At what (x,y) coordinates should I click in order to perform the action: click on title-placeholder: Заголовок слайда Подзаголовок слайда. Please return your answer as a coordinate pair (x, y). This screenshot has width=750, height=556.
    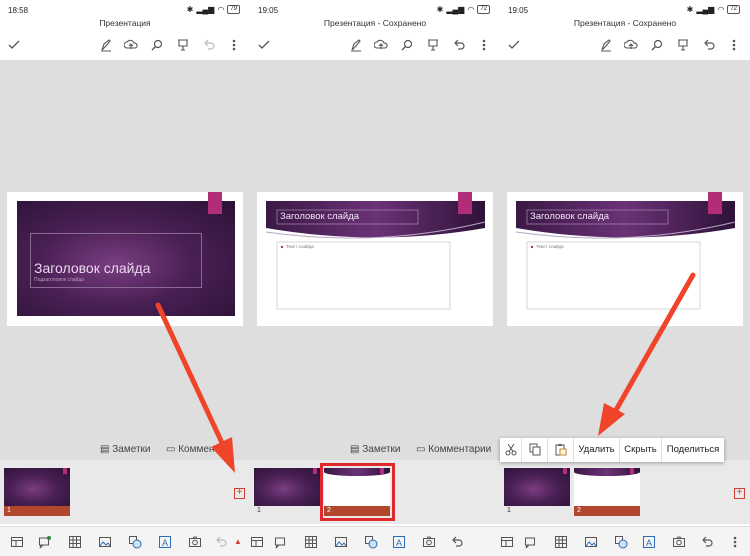
    Looking at the image, I should click on (116, 260).